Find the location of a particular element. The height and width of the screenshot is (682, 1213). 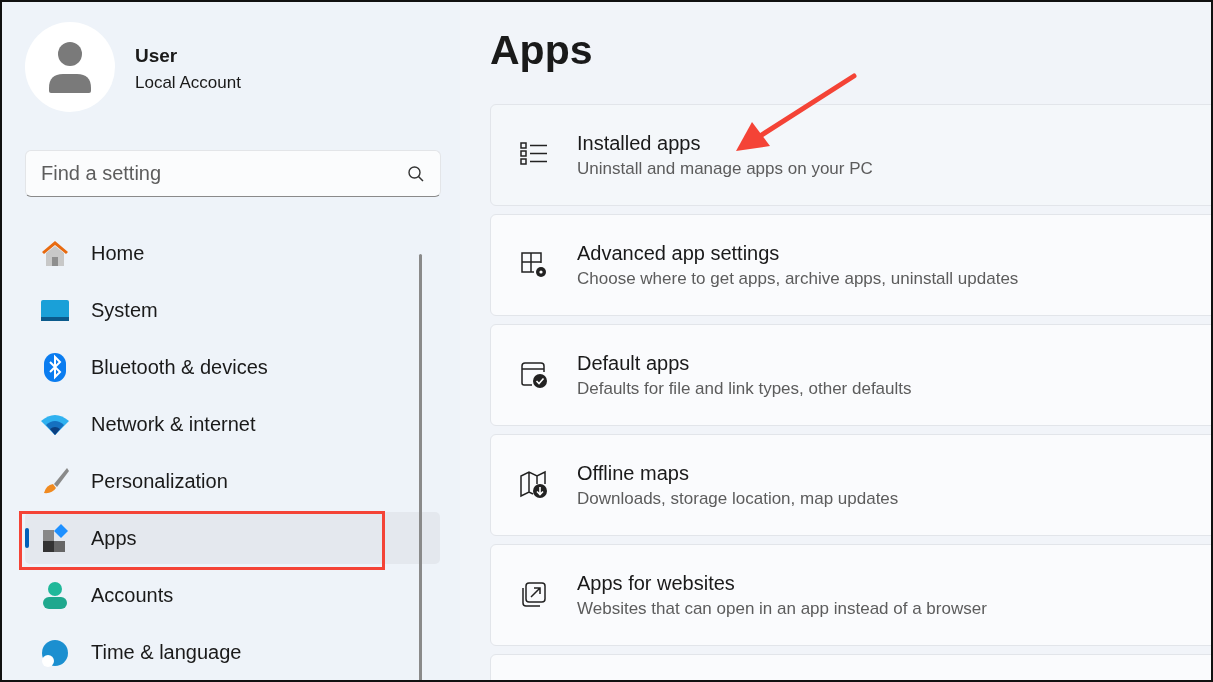

settings-card: Apps for websites Websites that can open in an app instead of a browser is located at coordinates (850, 595).